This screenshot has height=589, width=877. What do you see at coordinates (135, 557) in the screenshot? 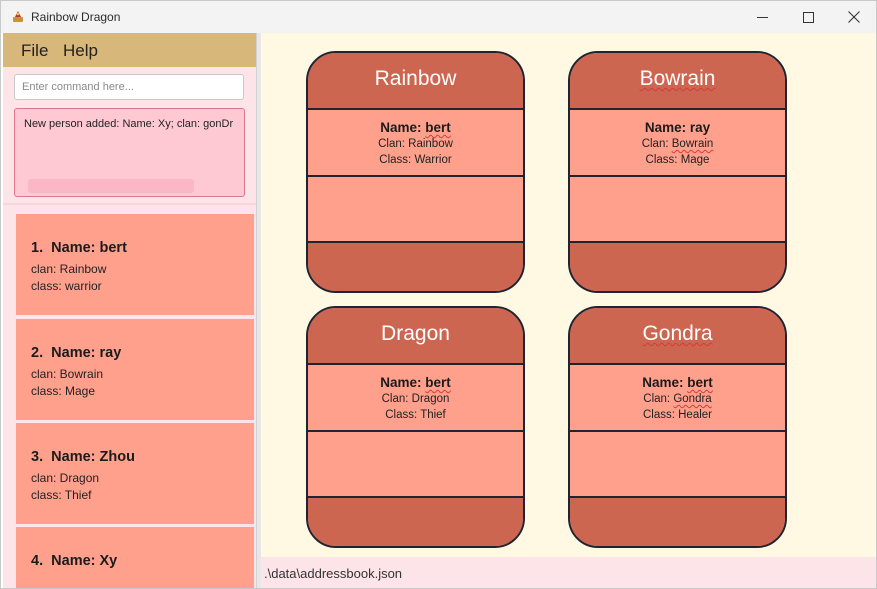
I see `person-list-item: 4. Name: Xy` at bounding box center [135, 557].